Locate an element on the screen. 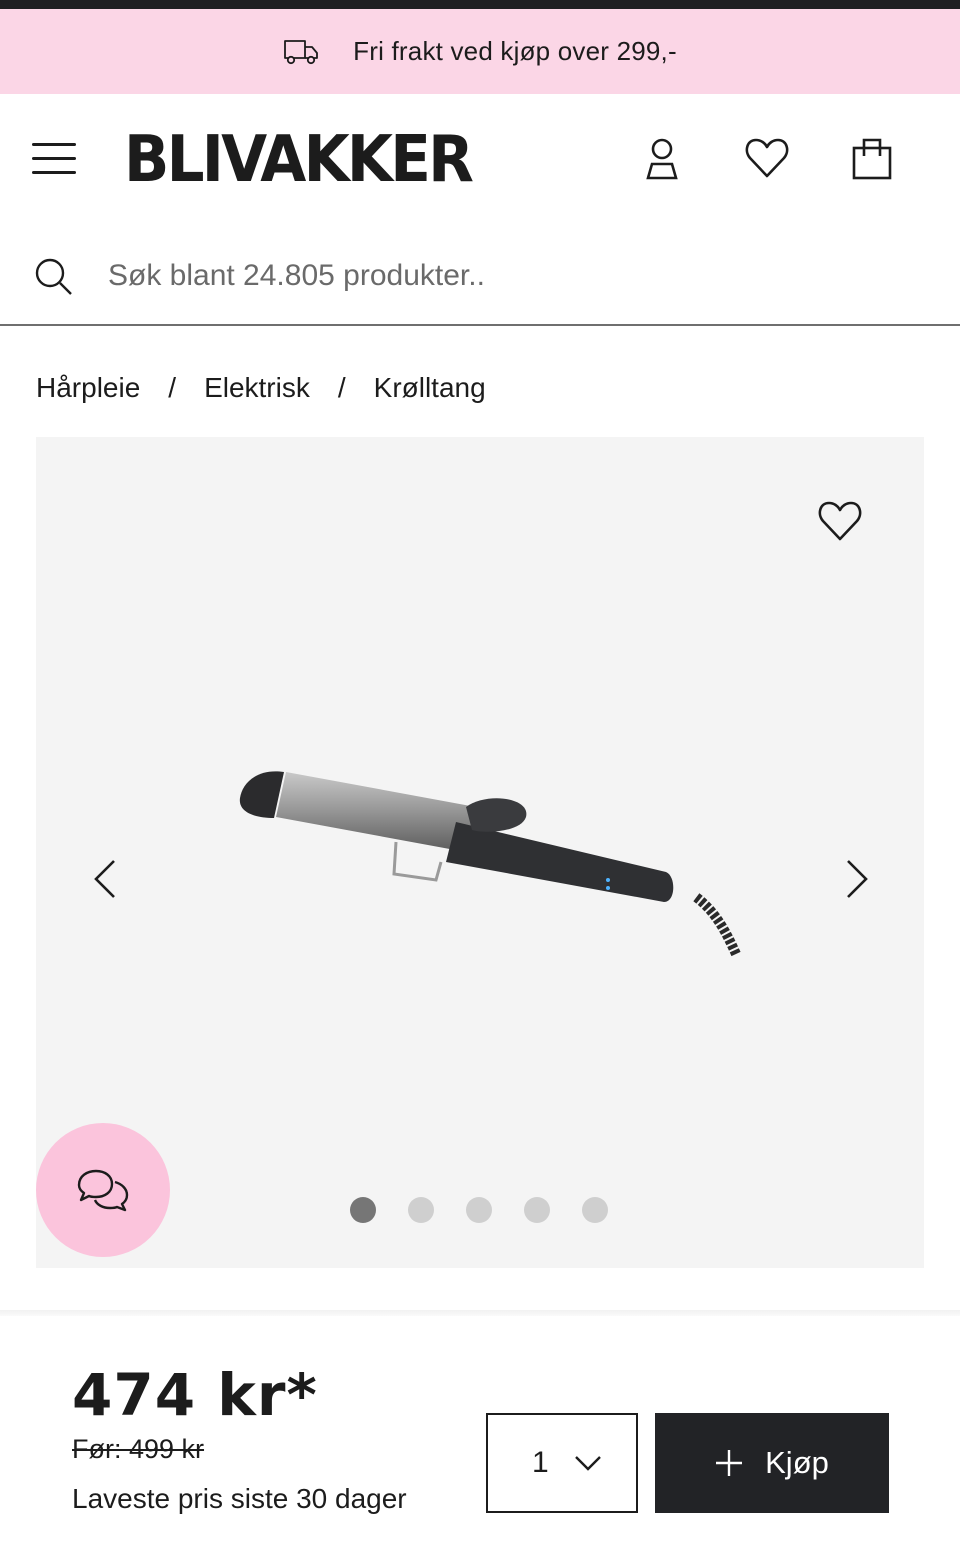  promo-text: Fri frakt ved kjøp over 299,- is located at coordinates (515, 51).